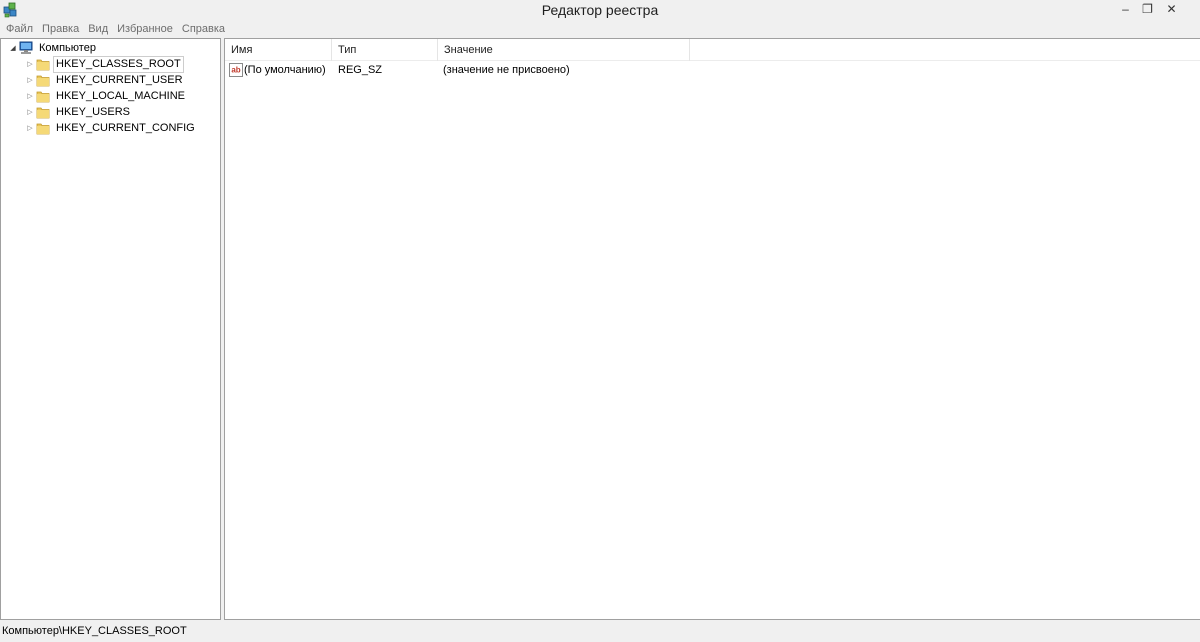 This screenshot has width=1200, height=642. I want to click on value-name-text: (По умолчанию), so click(285, 70).